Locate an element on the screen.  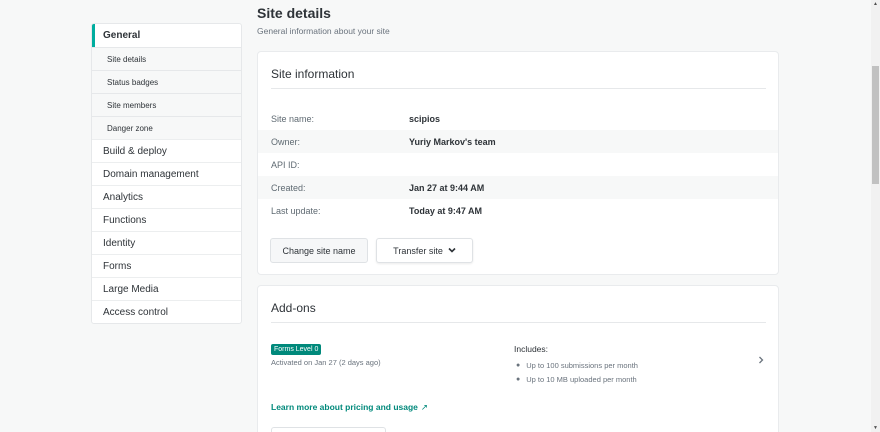
list-item: ● Up to 100 submissions per month is located at coordinates (577, 365).